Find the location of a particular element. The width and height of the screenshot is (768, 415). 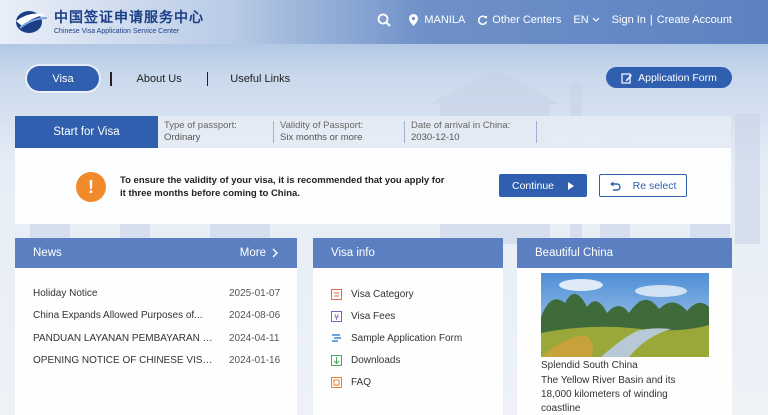

news-more-link: More is located at coordinates (259, 253).